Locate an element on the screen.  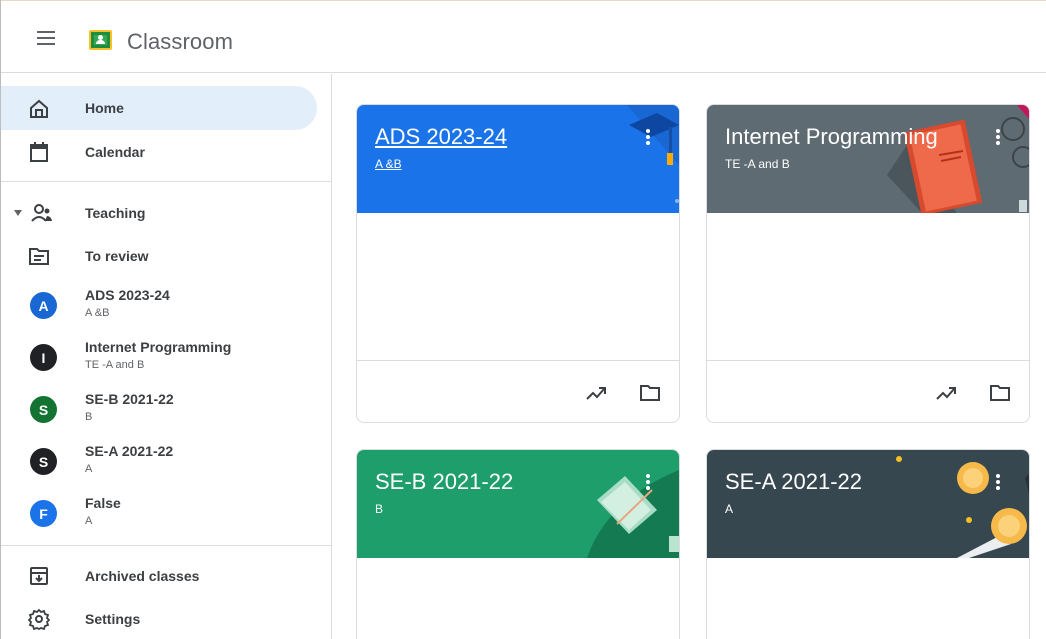
archive-icon is located at coordinates (39, 576).